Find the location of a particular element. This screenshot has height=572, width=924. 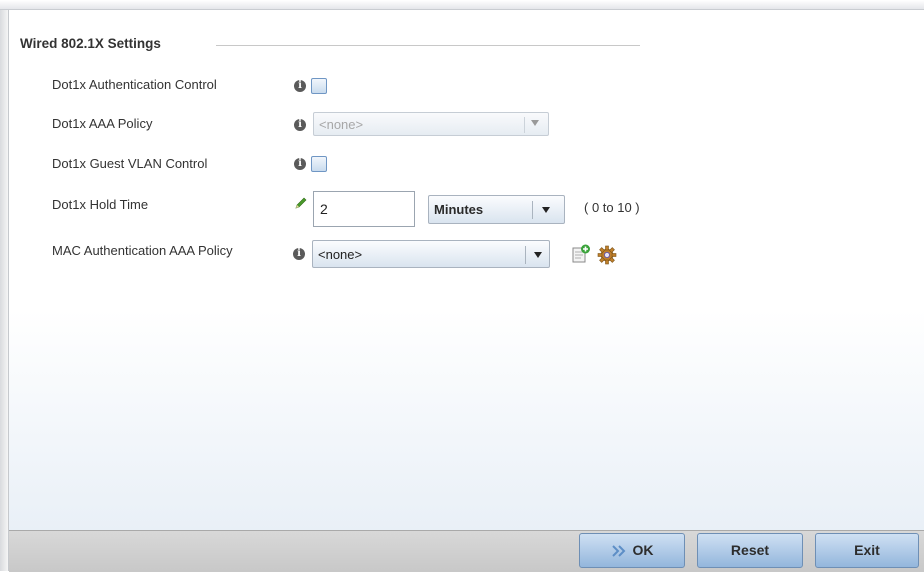

hold-time-label: Dot1x Hold Time is located at coordinates (100, 204).